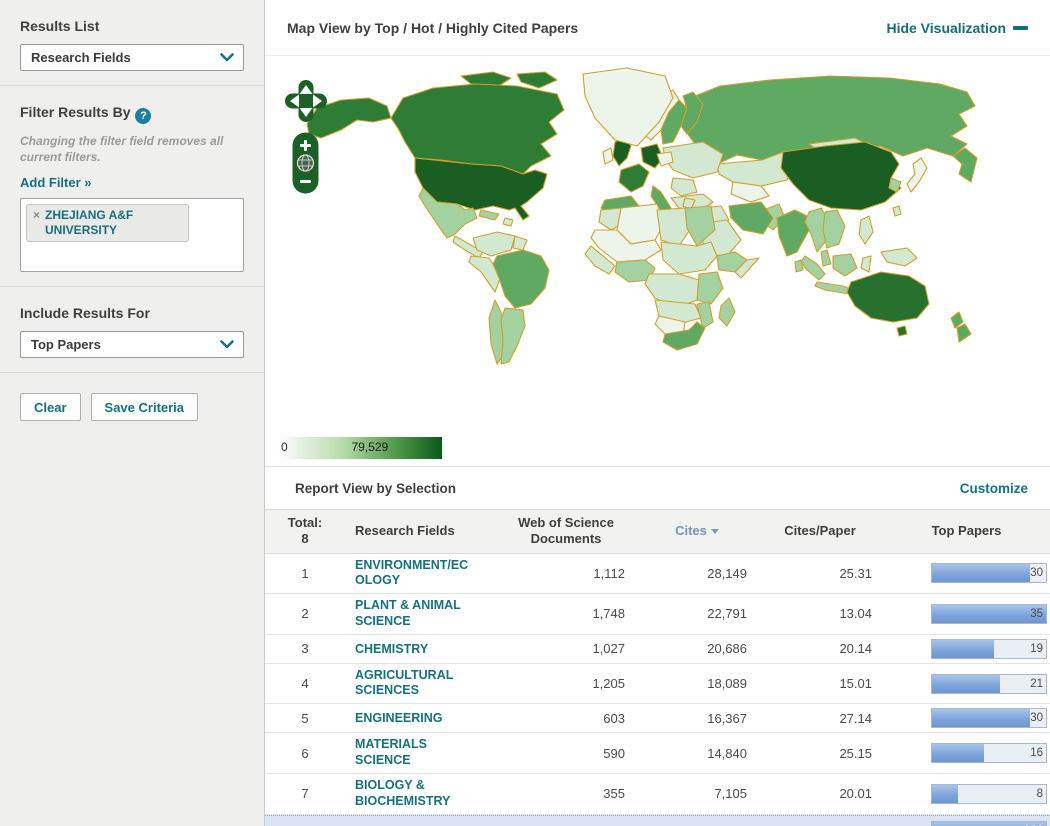  I want to click on total-count: Total: 8, so click(305, 531).